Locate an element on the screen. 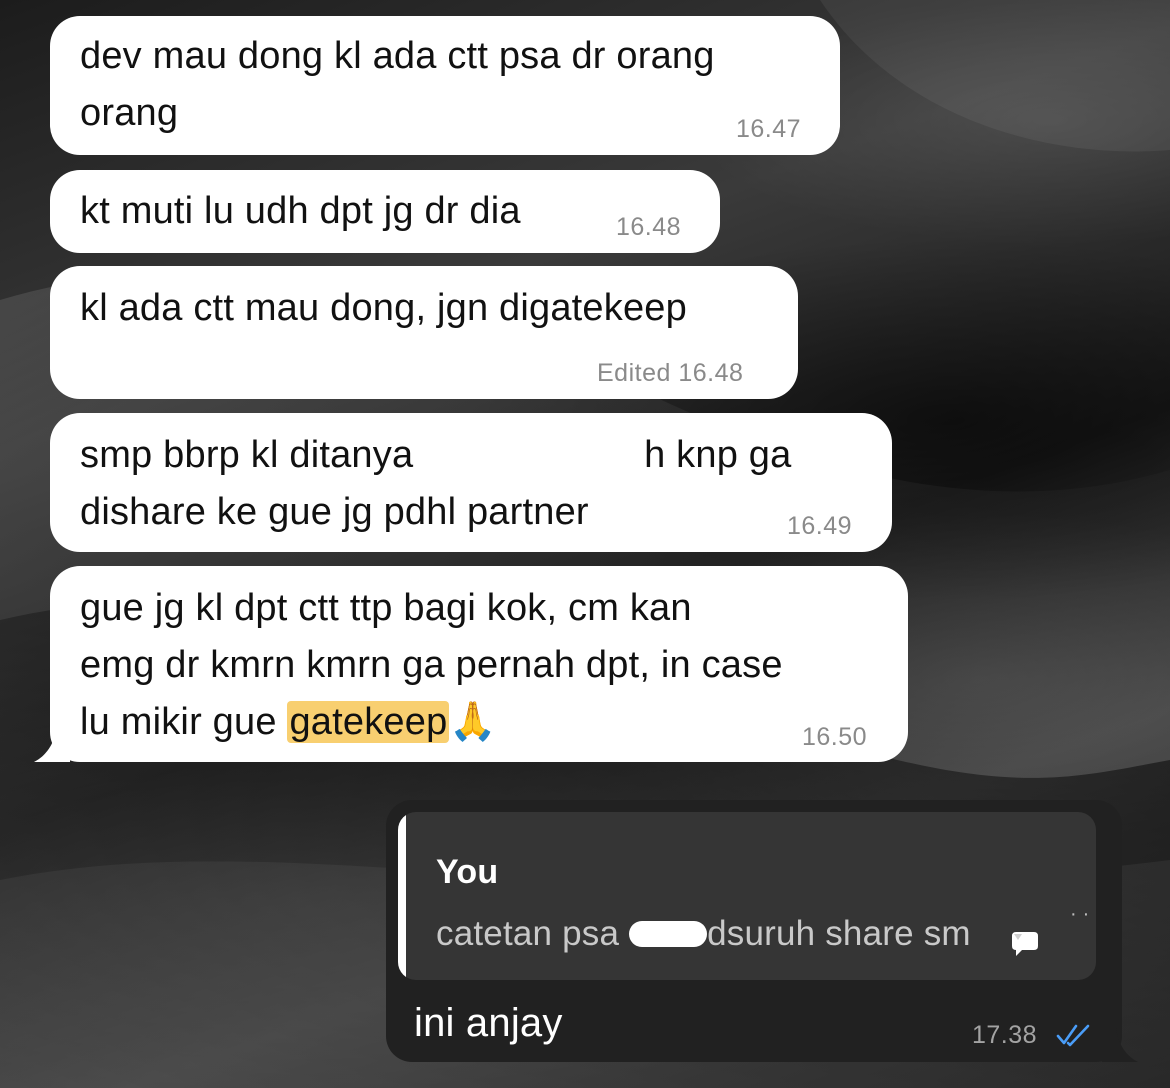 The width and height of the screenshot is (1170, 1088). message-text-line: orang is located at coordinates (129, 113).